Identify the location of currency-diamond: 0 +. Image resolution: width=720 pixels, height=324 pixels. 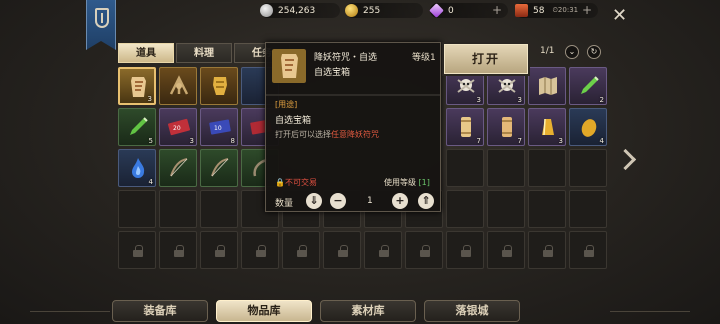
(468, 10).